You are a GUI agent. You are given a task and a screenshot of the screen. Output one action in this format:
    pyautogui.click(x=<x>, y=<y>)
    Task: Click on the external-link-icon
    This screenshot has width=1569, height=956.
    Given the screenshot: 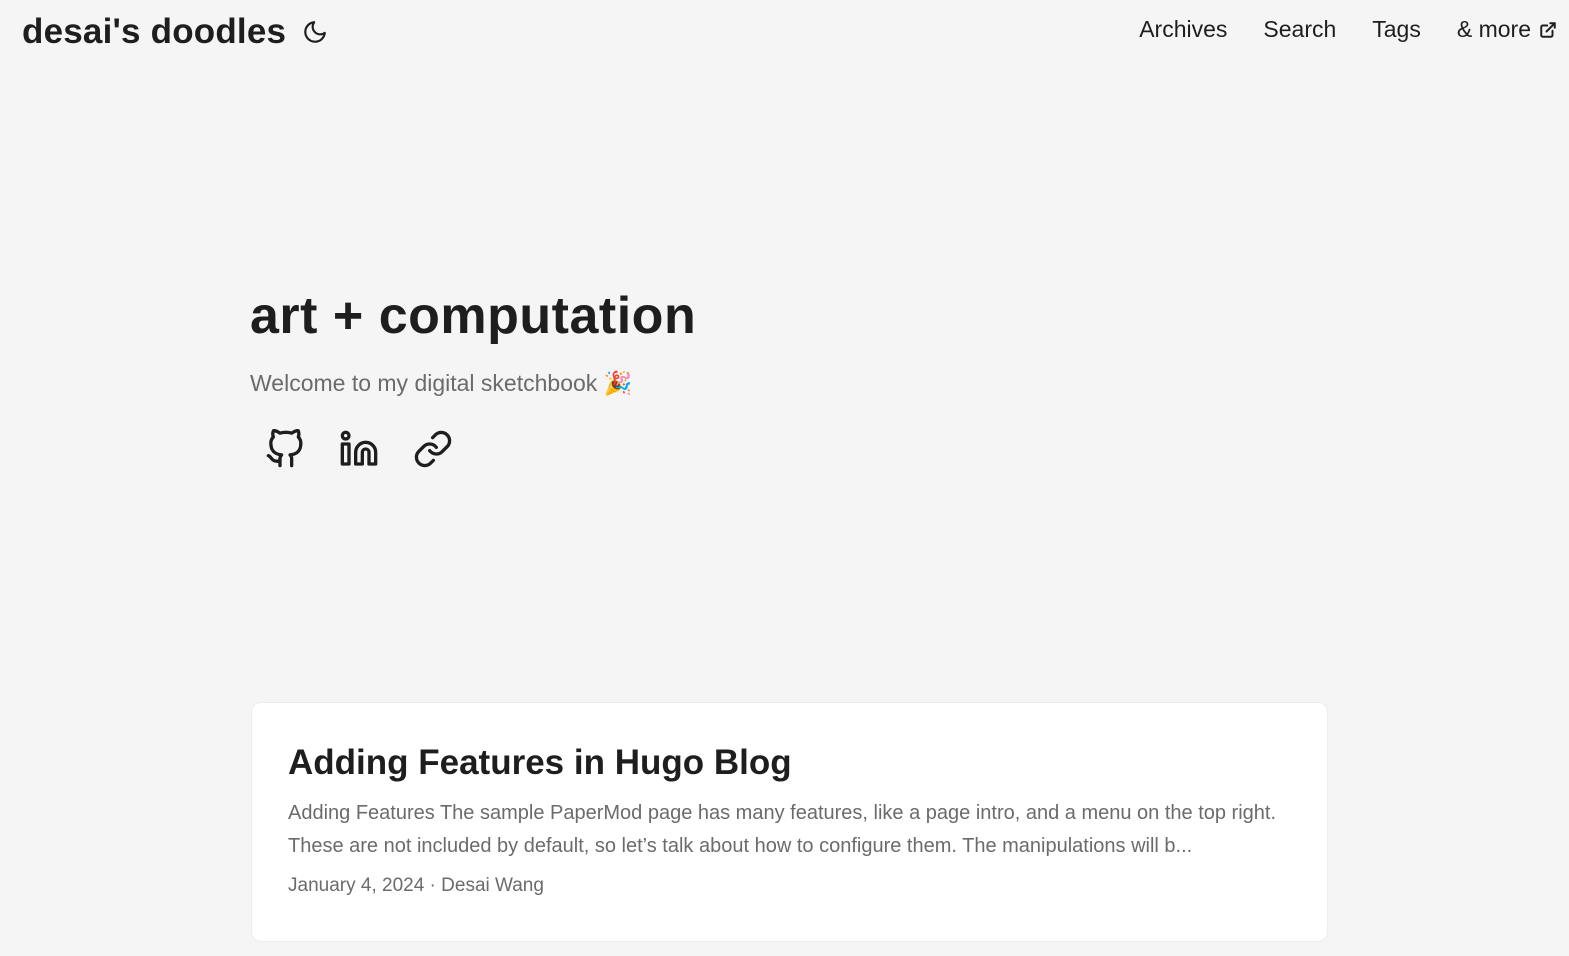 What is the action you would take?
    pyautogui.click(x=1548, y=29)
    